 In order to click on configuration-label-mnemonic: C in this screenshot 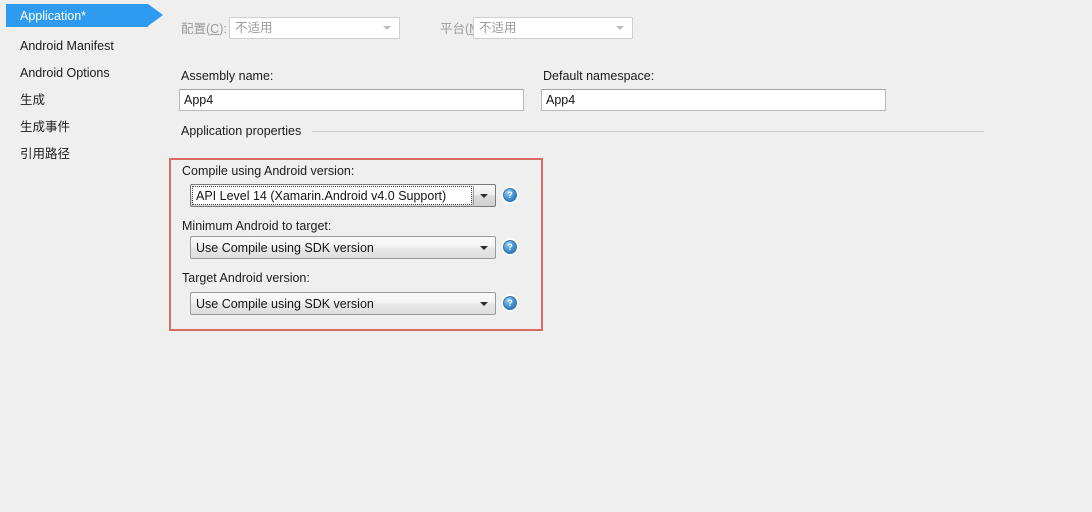, I will do `click(215, 29)`.